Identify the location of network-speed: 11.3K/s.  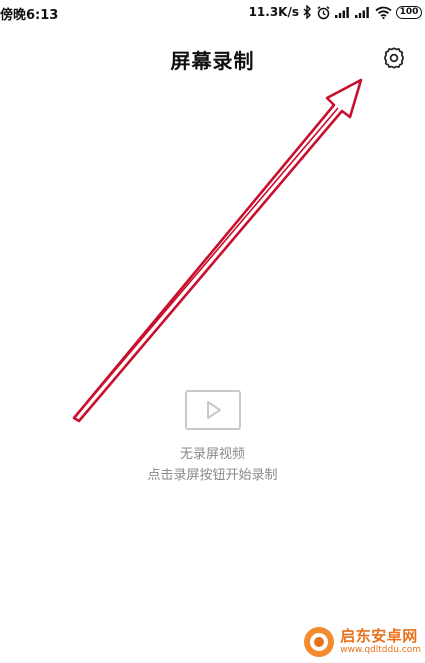
(273, 12).